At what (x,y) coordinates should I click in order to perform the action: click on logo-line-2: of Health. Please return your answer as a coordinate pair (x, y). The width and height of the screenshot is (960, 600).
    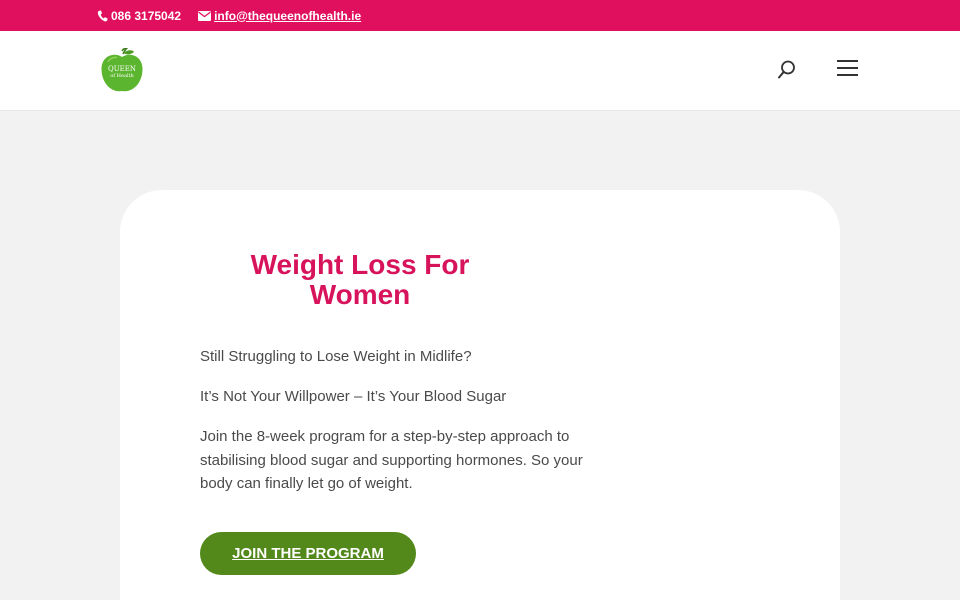
    Looking at the image, I should click on (122, 76).